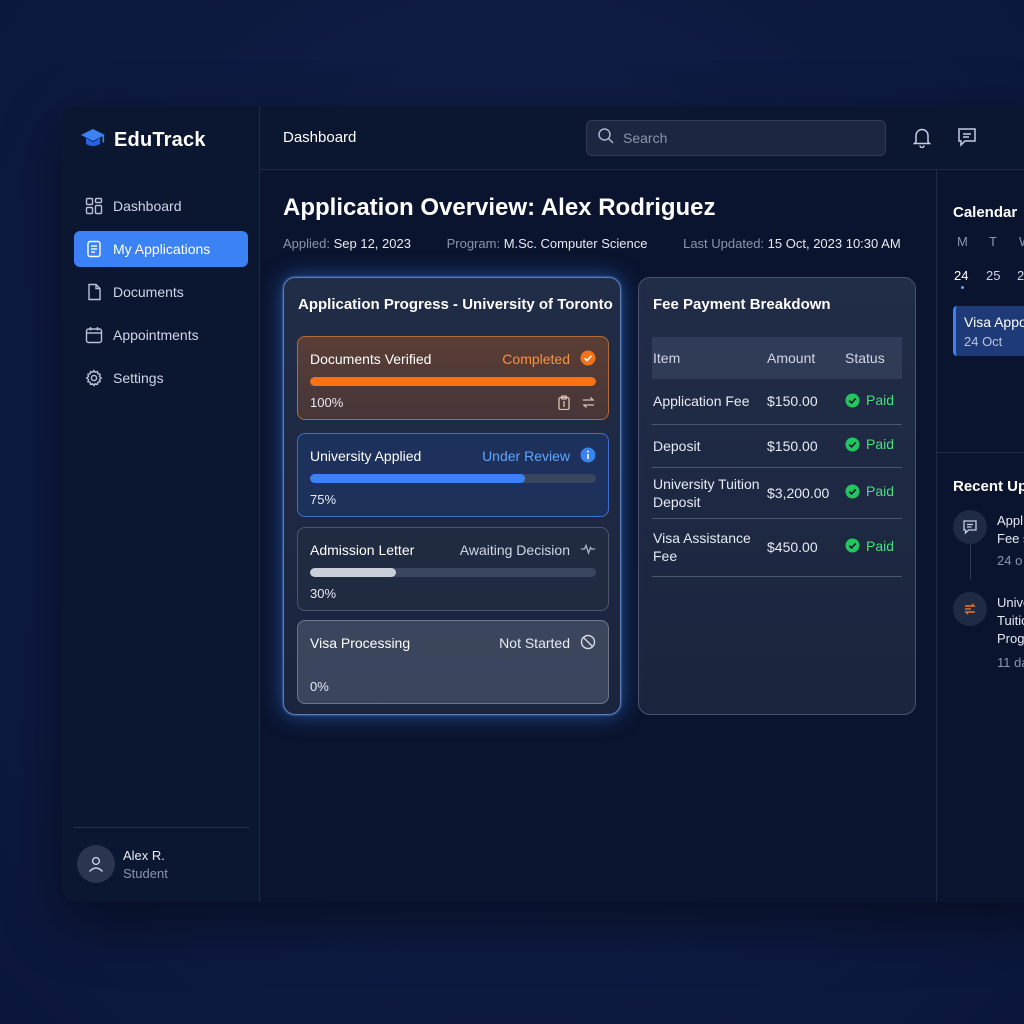 This screenshot has width=1024, height=1024. I want to click on update-time: 11 da, so click(1010, 662).